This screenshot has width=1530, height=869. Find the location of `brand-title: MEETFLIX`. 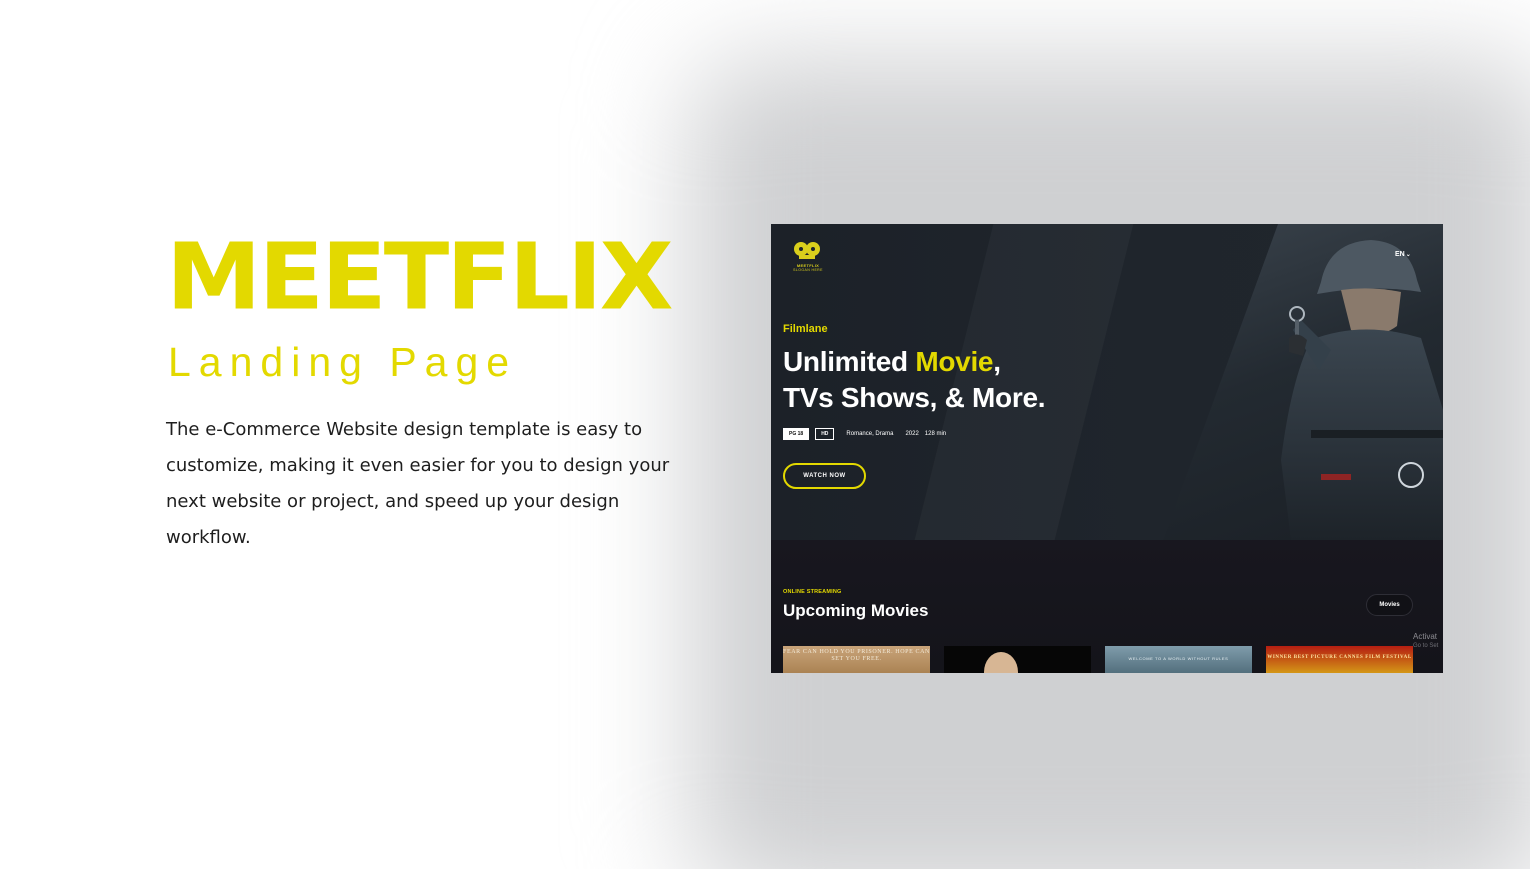

brand-title: MEETFLIX is located at coordinates (420, 277).